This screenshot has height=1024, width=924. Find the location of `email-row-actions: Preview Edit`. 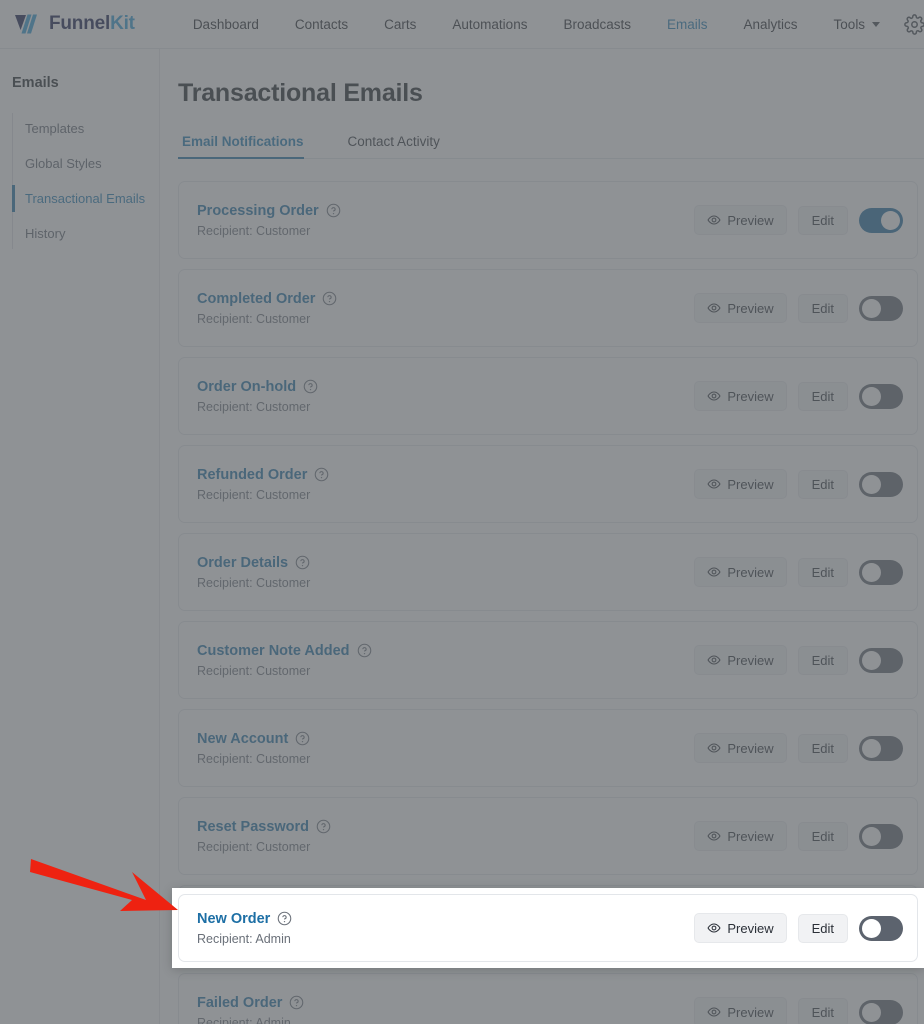

email-row-actions: Preview Edit is located at coordinates (798, 484).